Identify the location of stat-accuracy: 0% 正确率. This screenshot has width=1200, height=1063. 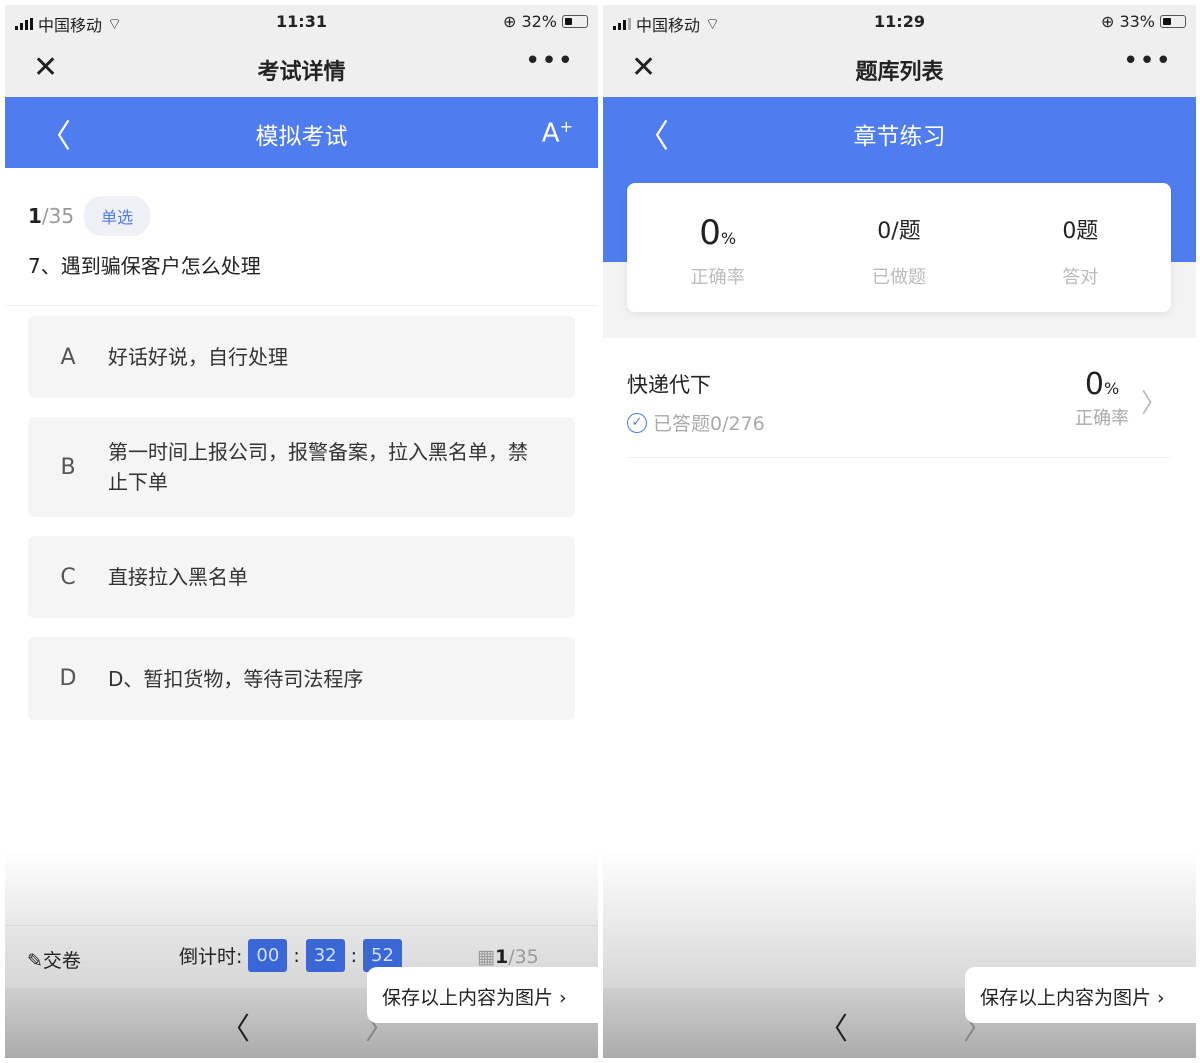
(717, 247).